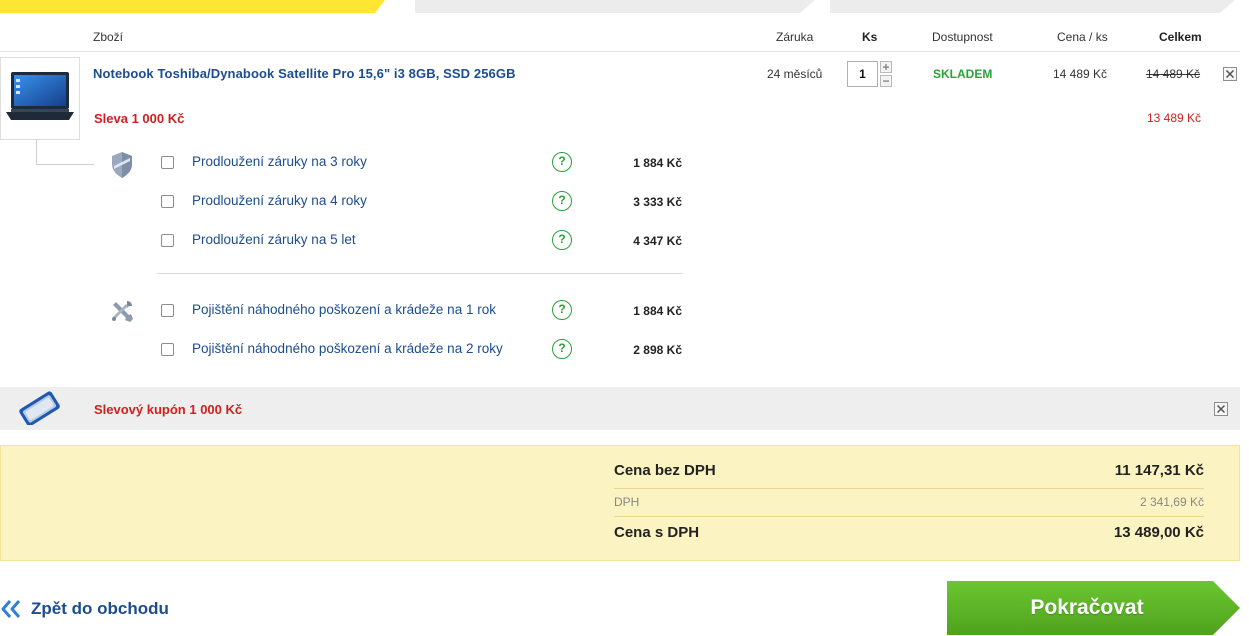 This screenshot has width=1249, height=636. What do you see at coordinates (1174, 118) in the screenshot?
I see `total-discounted-price: 13 489 Kč` at bounding box center [1174, 118].